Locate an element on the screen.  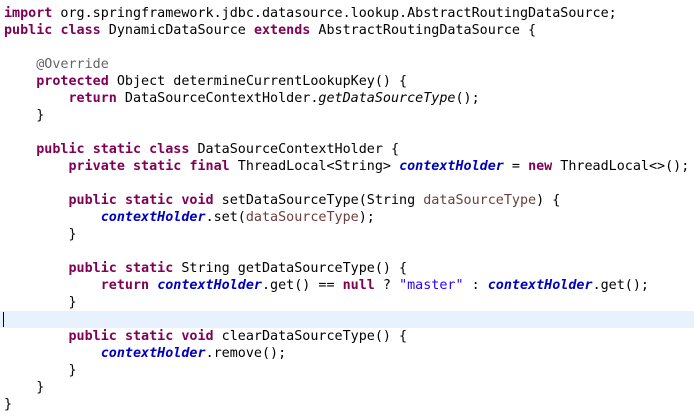
code-token: clearDataSourceType() { is located at coordinates (310, 336).